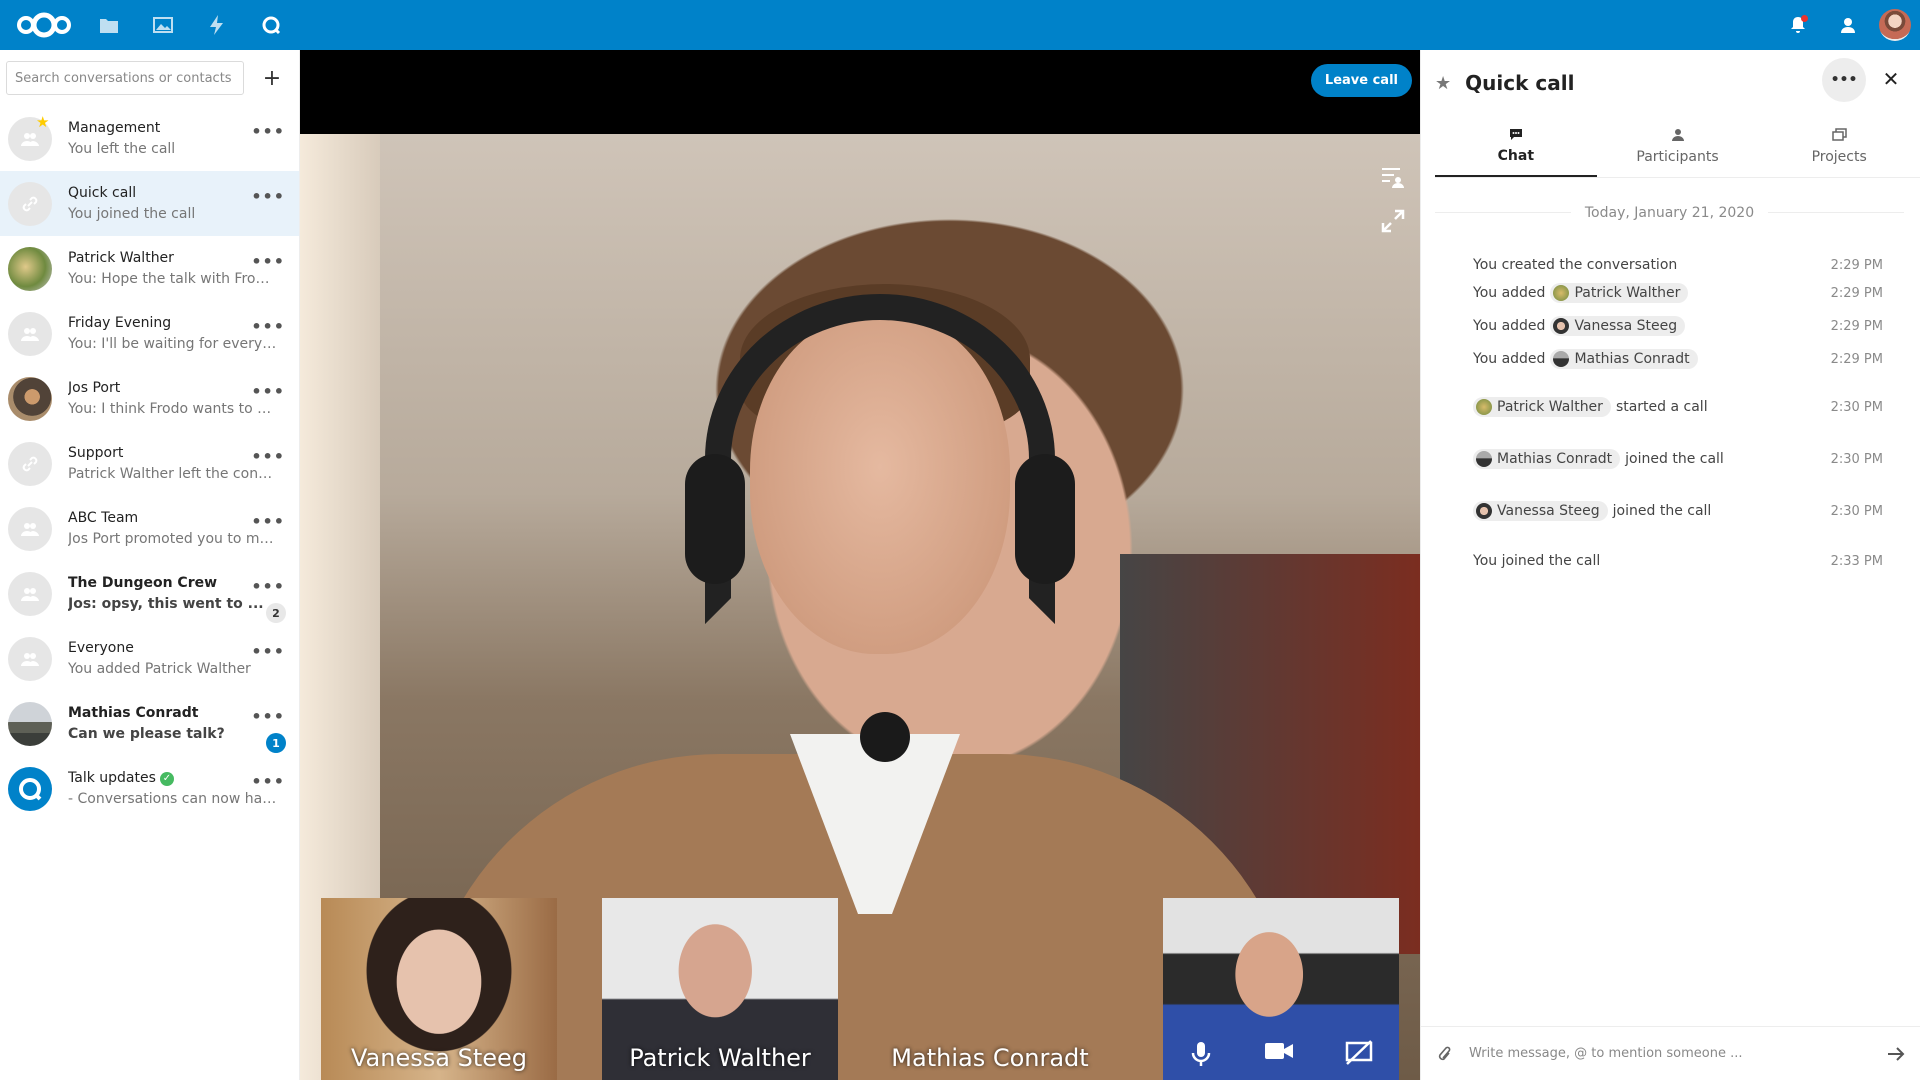 The image size is (1920, 1080). I want to click on user-avatar, so click(1895, 25).